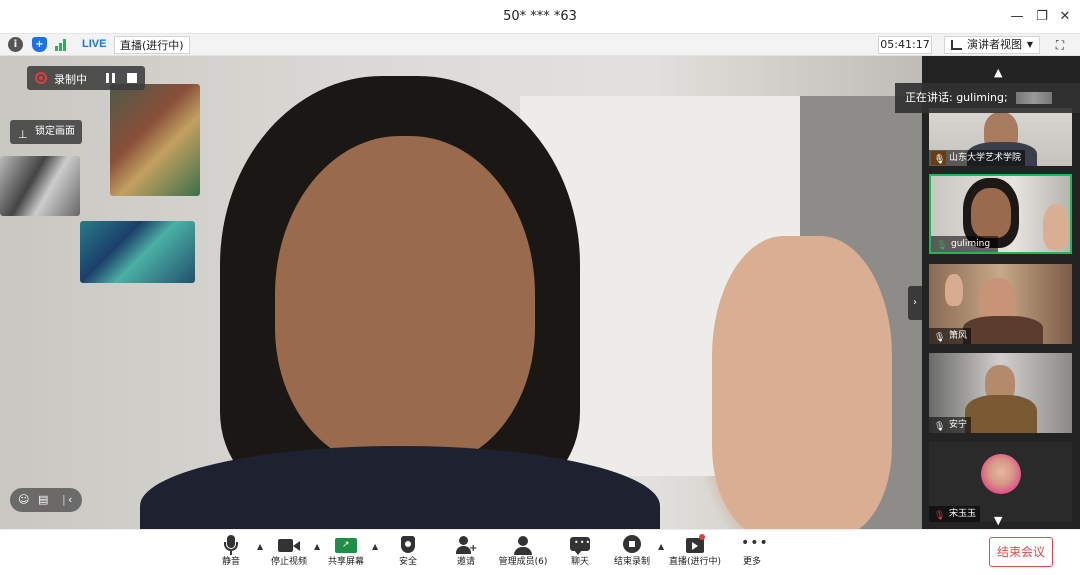 The width and height of the screenshot is (1080, 575). Describe the element at coordinates (905, 45) in the screenshot. I see `elapsed-time: 05:41:17` at that location.